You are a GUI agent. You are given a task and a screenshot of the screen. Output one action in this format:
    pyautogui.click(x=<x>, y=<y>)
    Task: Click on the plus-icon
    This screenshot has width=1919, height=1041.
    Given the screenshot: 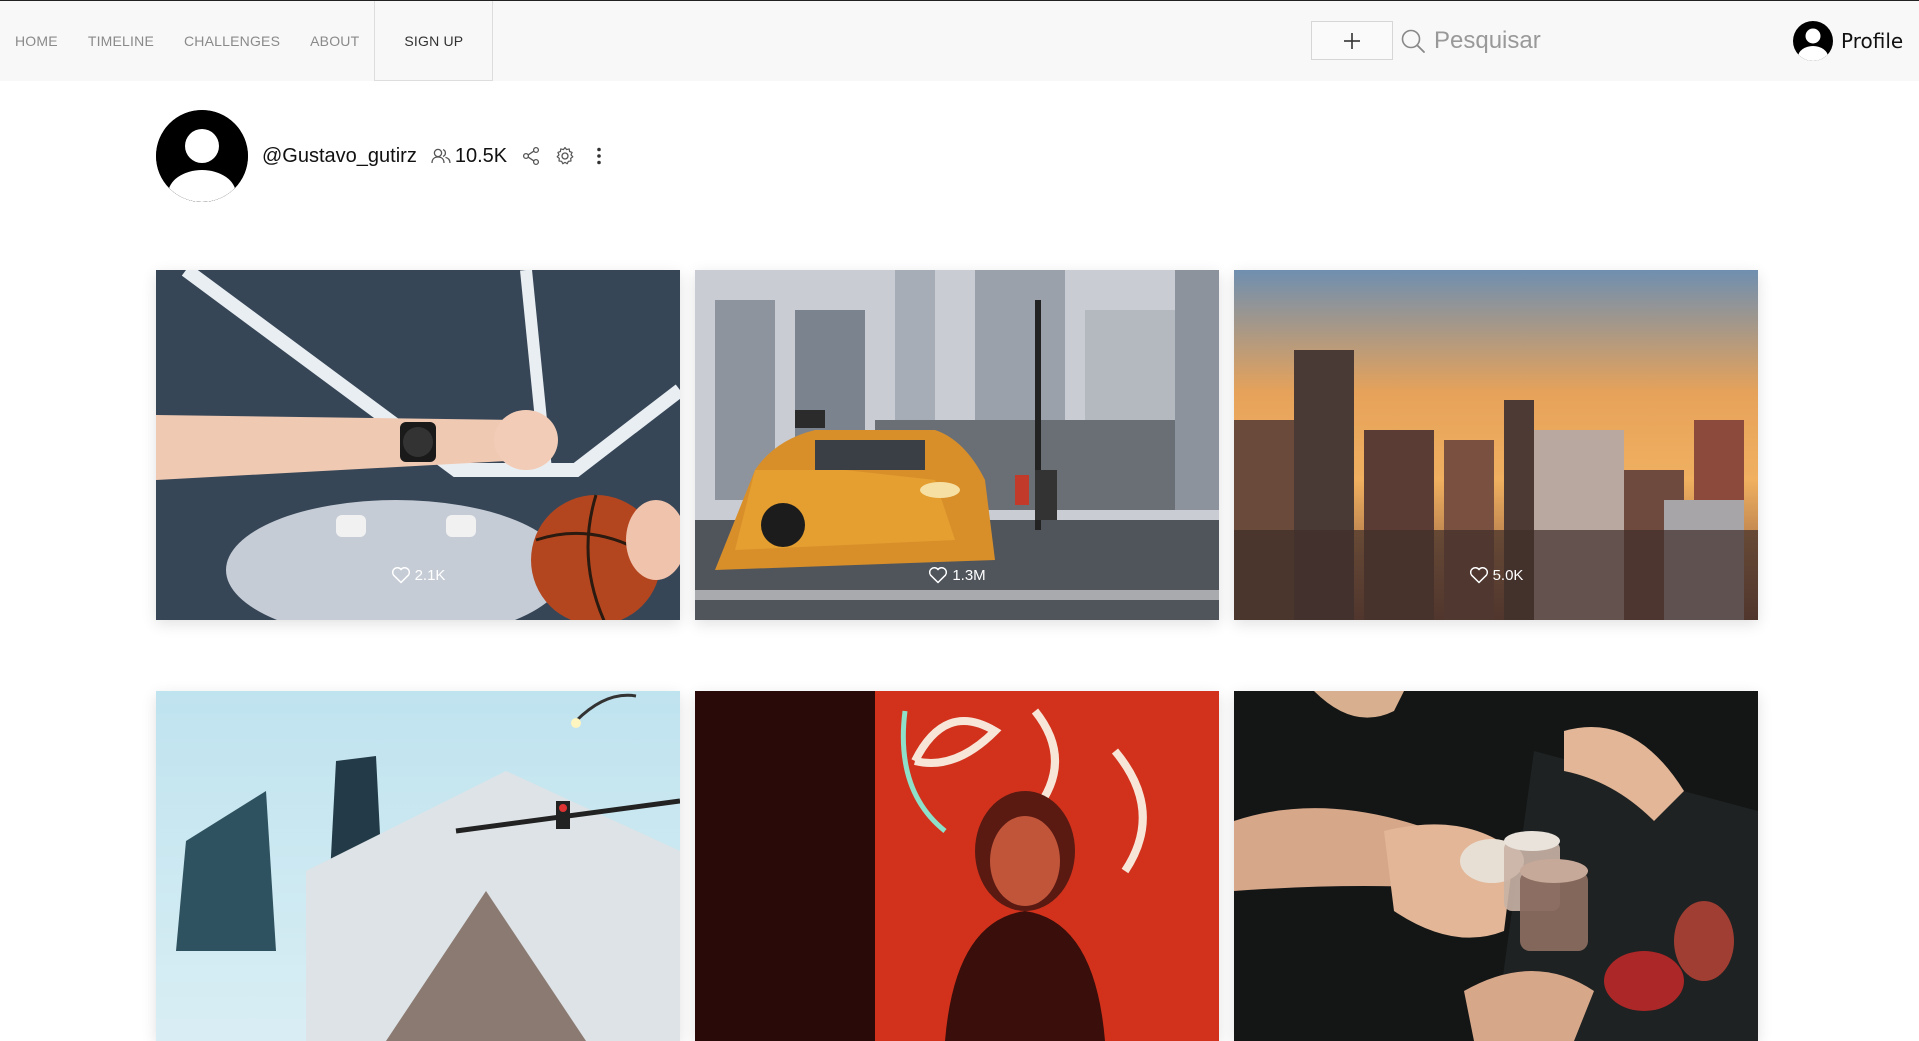 What is the action you would take?
    pyautogui.click(x=1352, y=40)
    